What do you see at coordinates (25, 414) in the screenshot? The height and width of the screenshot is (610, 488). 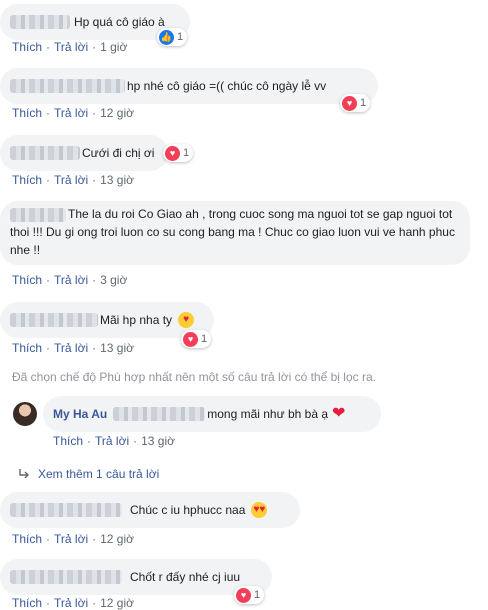 I see `avatar` at bounding box center [25, 414].